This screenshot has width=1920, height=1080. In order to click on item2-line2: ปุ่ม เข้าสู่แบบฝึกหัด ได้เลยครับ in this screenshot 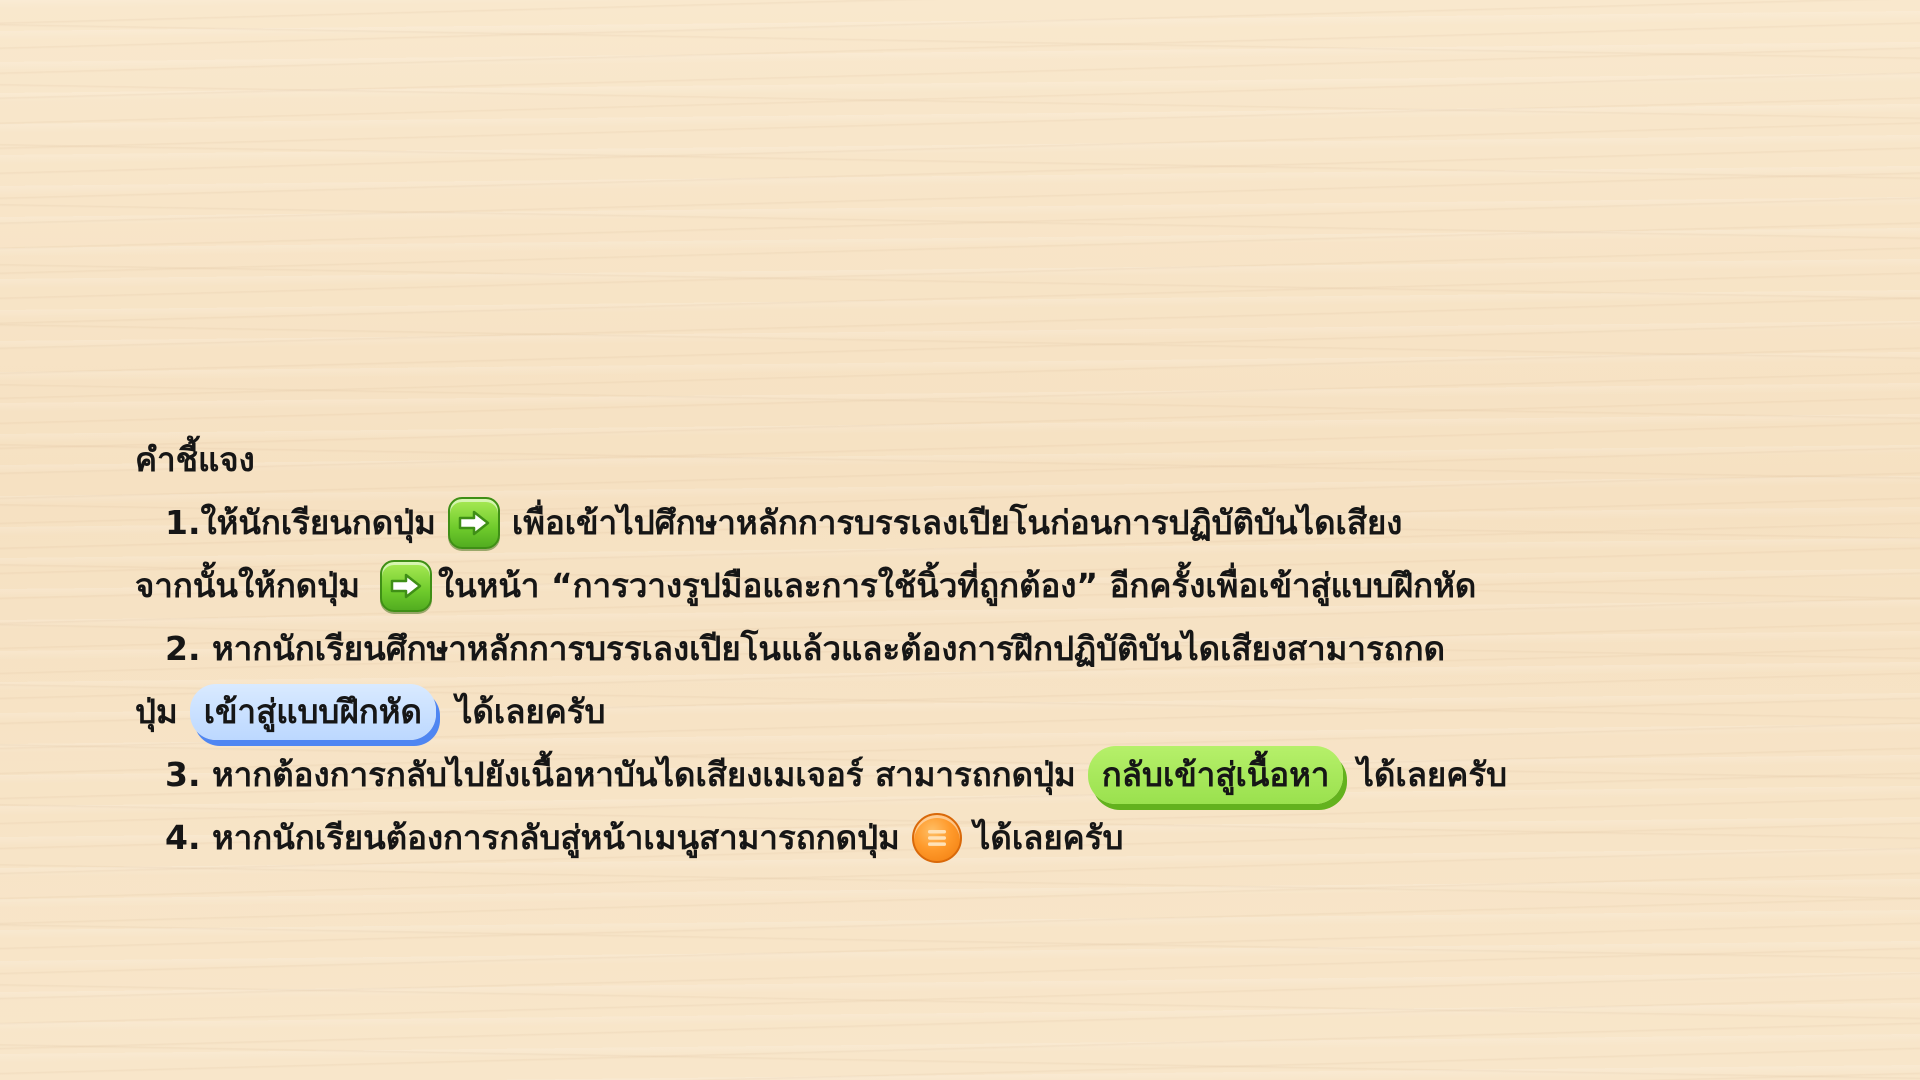, I will do `click(1015, 711)`.